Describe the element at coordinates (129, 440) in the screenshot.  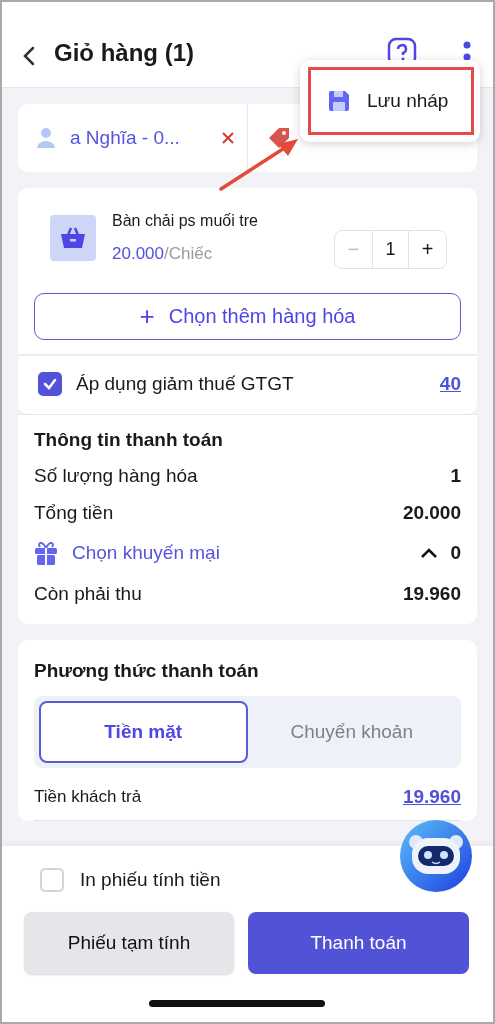
I see `section-title: Thông tin thanh toán` at that location.